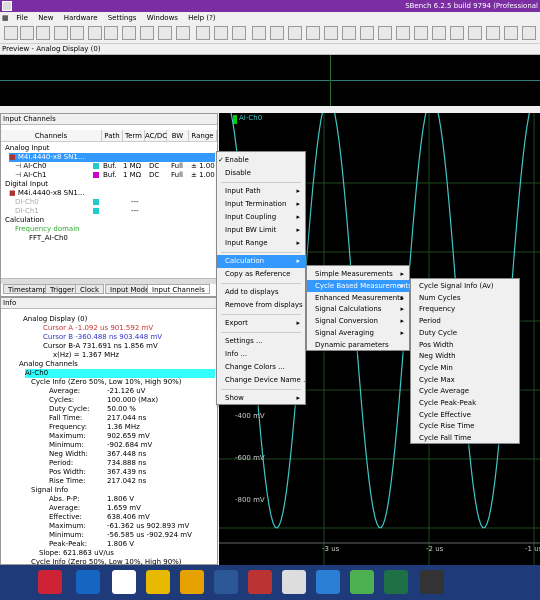 Image resolution: width=540 pixels, height=600 pixels. I want to click on context-menu-disable: Disable, so click(261, 173).